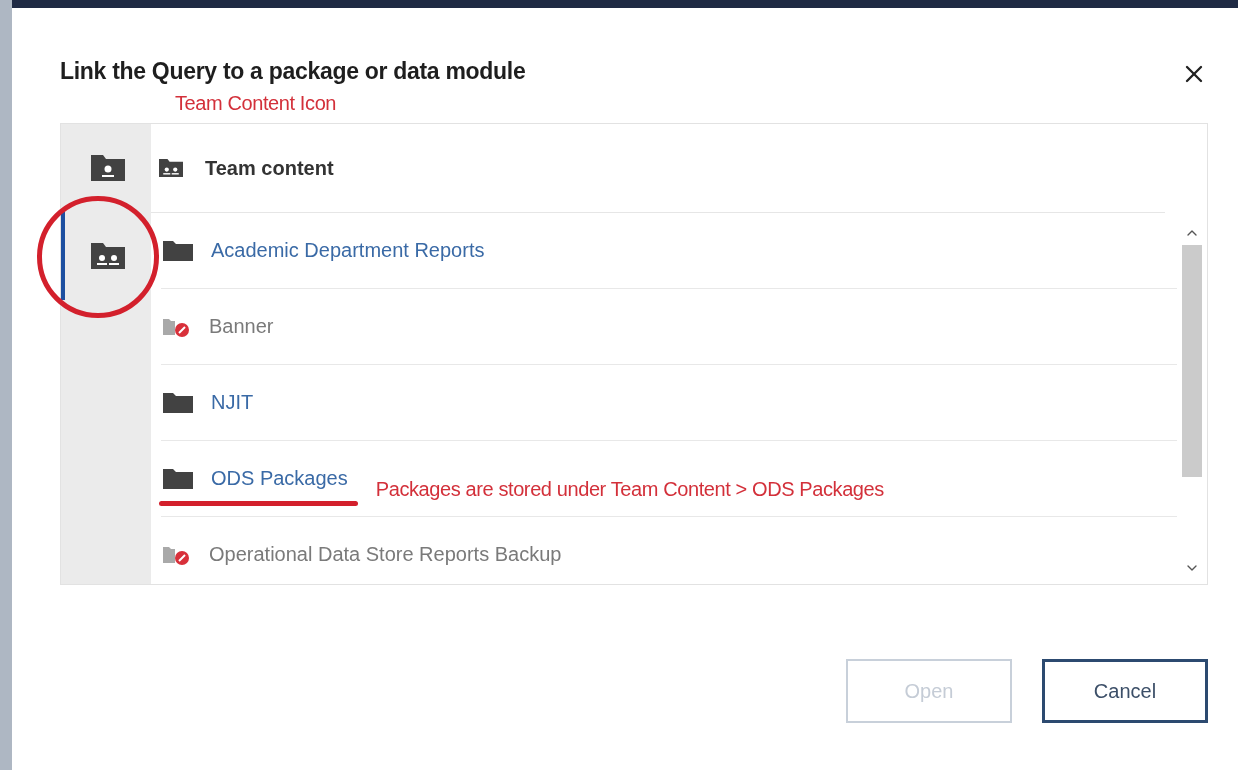  I want to click on folder-link: Banner, so click(241, 326).